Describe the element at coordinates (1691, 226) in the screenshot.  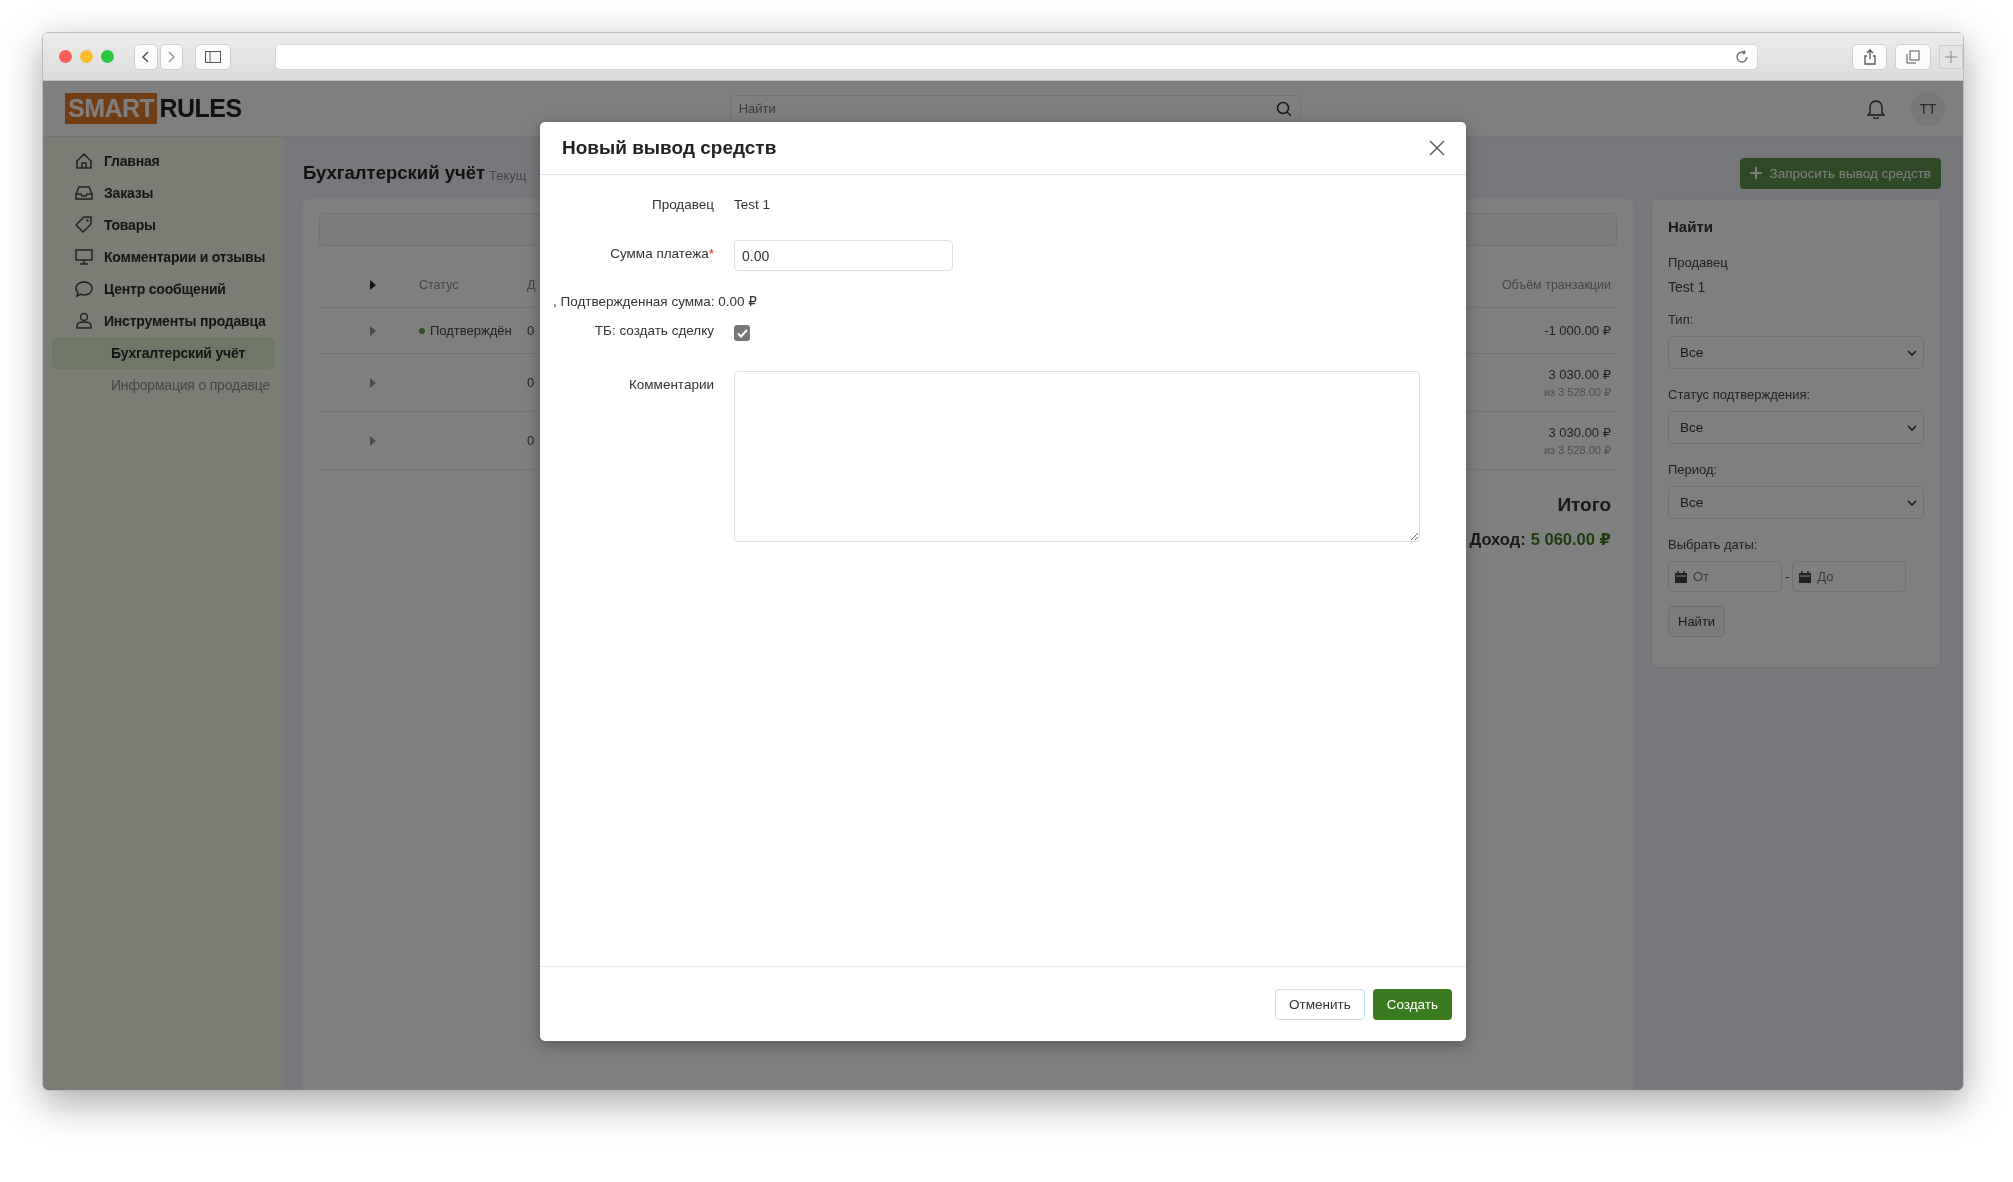
I see `filter-title: Найти` at that location.